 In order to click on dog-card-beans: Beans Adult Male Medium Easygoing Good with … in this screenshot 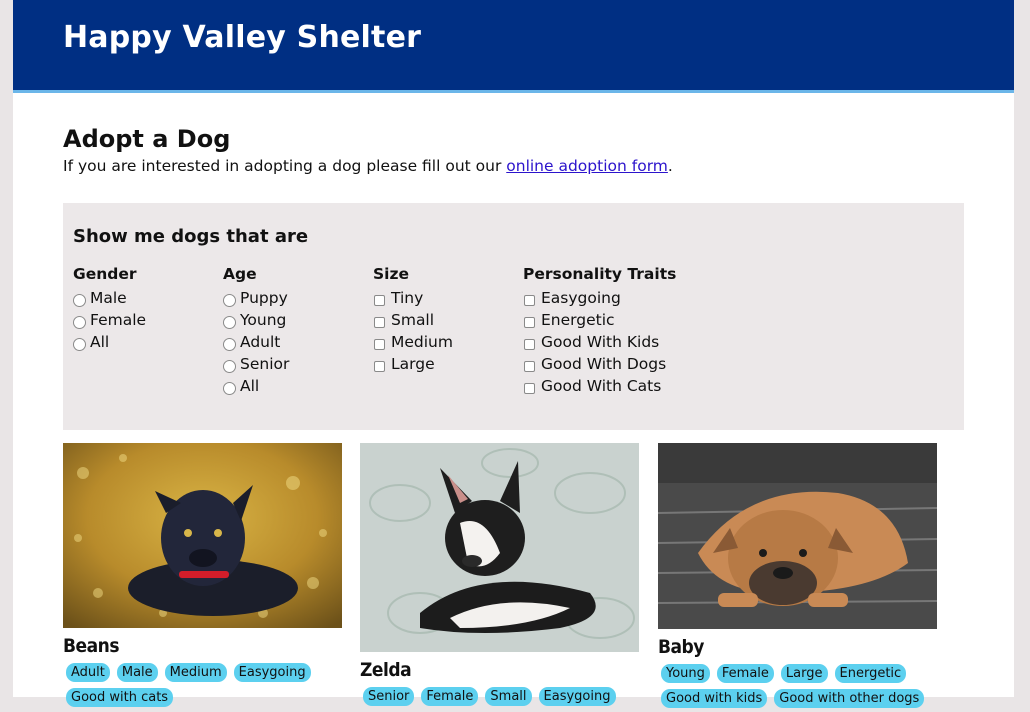, I will do `click(203, 577)`.